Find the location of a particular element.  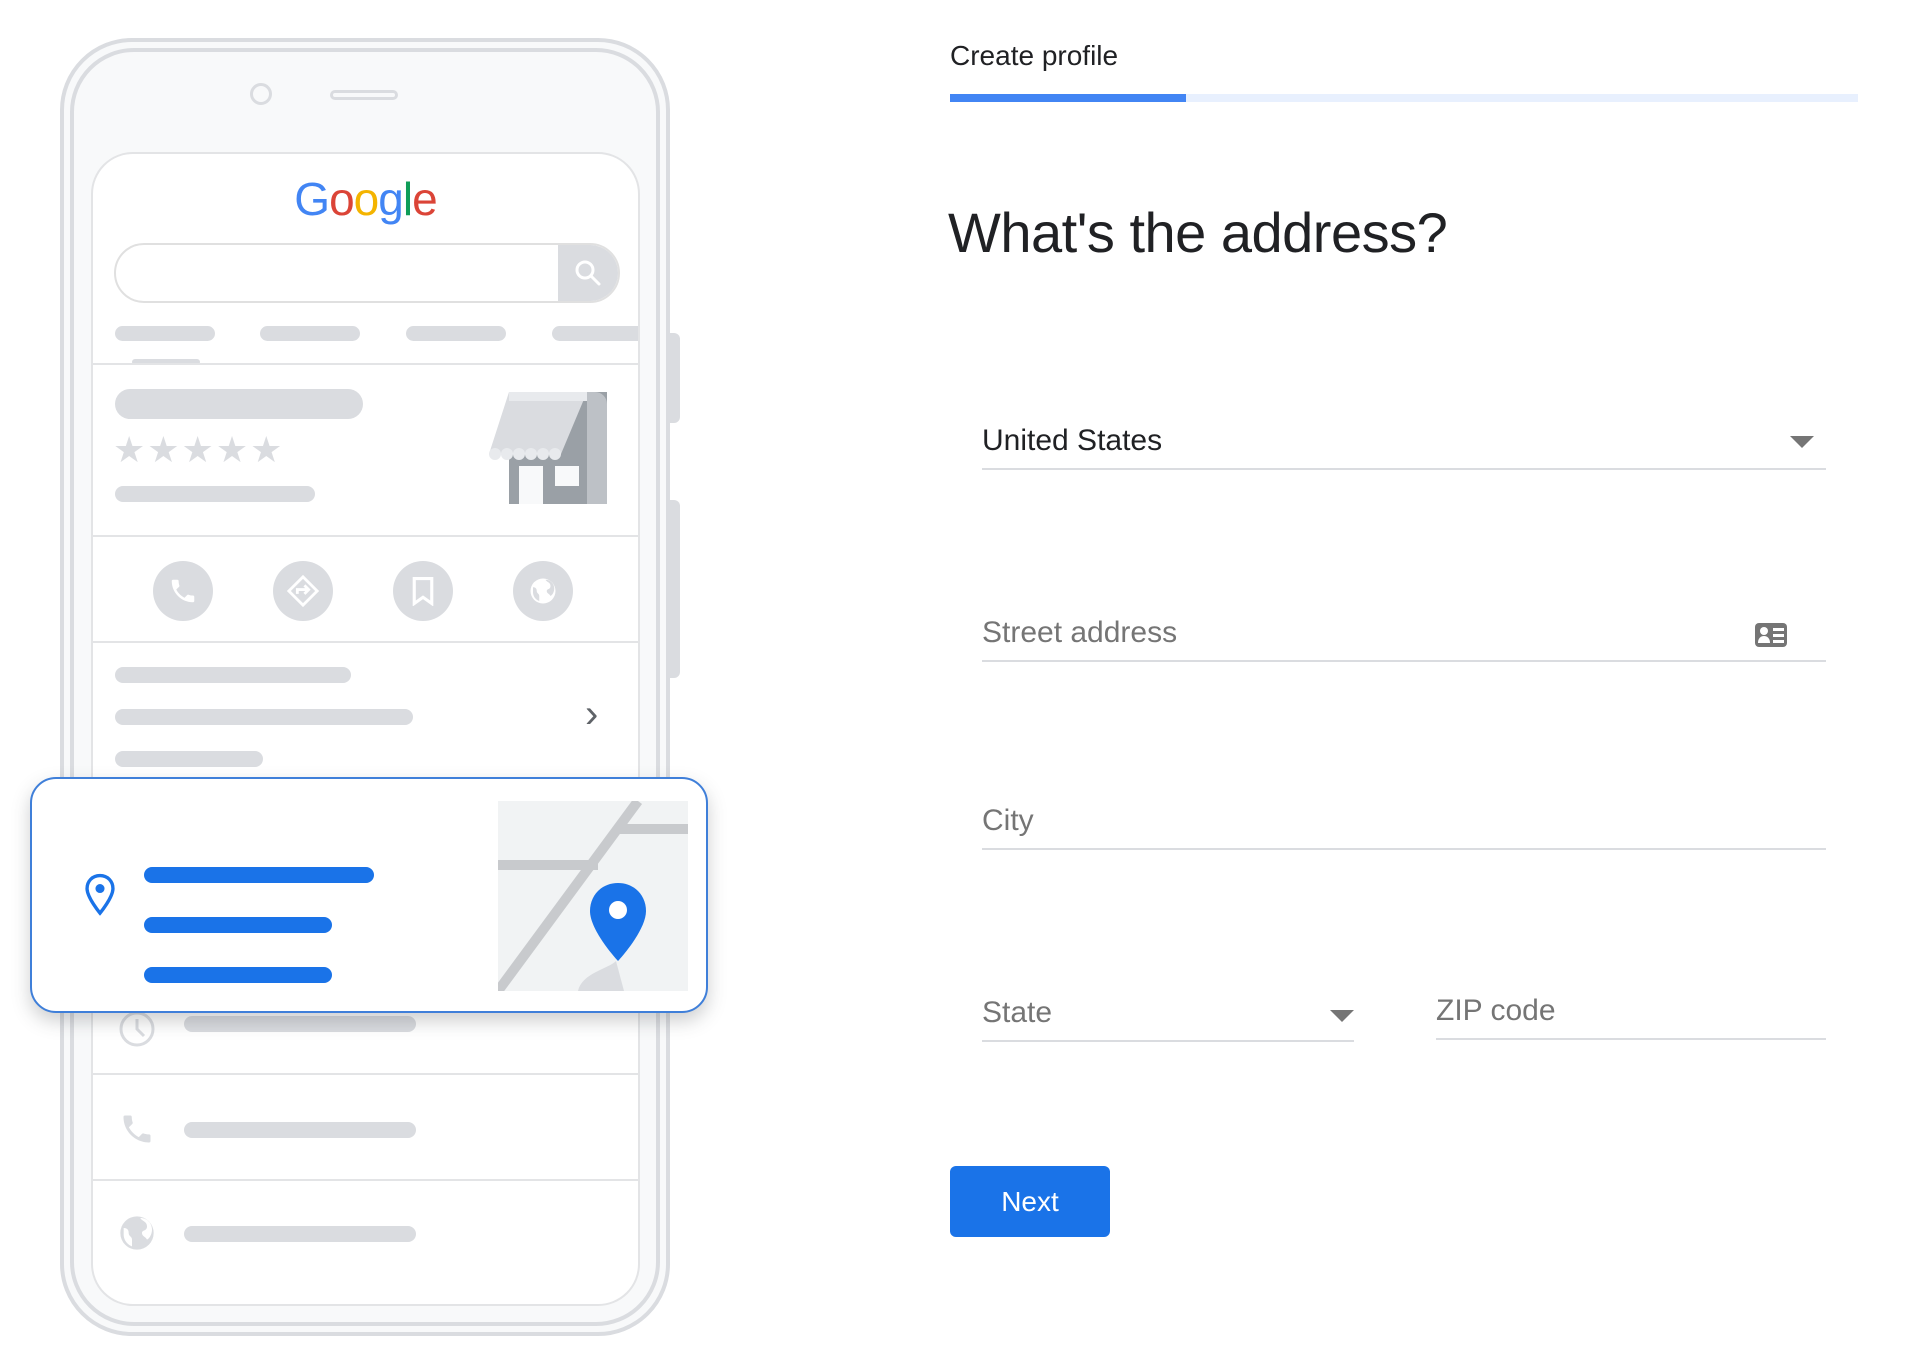

map-illustration is located at coordinates (593, 896).